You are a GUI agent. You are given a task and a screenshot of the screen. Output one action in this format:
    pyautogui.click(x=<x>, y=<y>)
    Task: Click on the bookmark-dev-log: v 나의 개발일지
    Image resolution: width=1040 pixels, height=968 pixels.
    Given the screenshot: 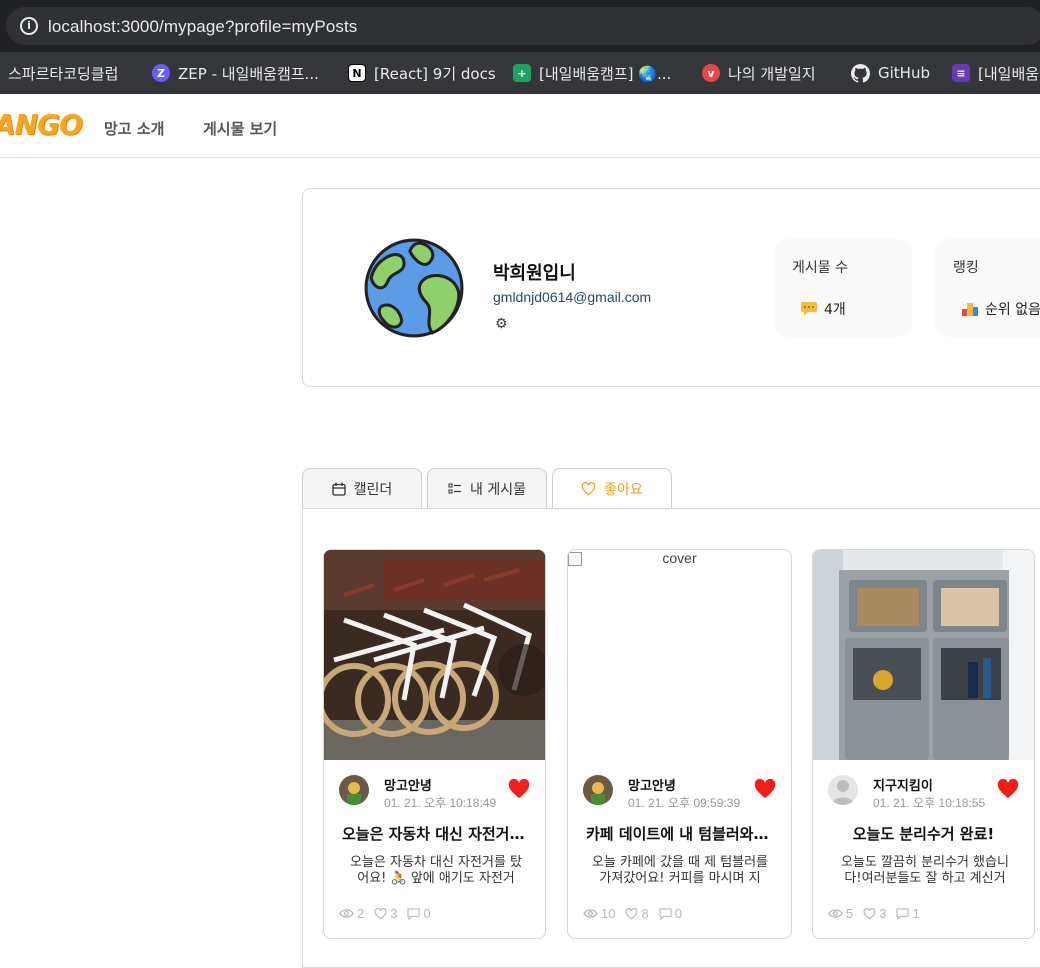 What is the action you would take?
    pyautogui.click(x=759, y=73)
    